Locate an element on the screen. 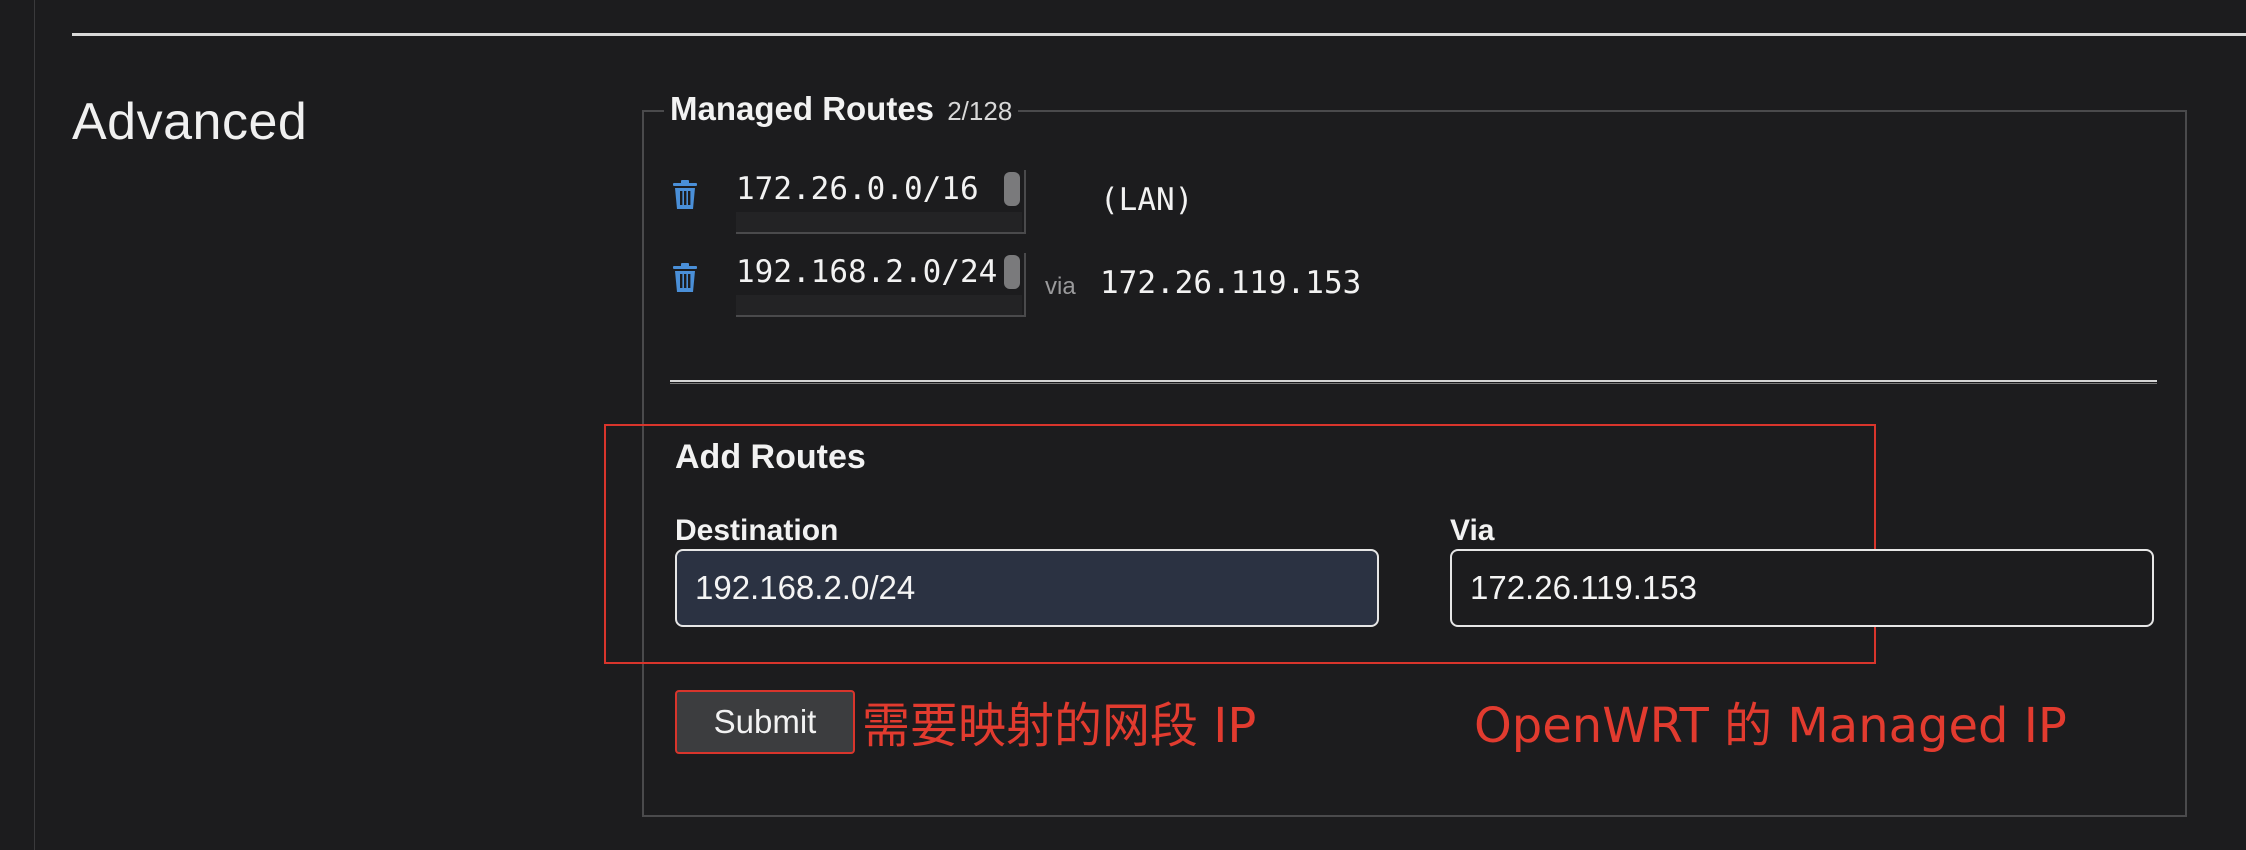 This screenshot has height=850, width=2246. managed-routes-legend: Managed Routes 2/128 is located at coordinates (841, 109).